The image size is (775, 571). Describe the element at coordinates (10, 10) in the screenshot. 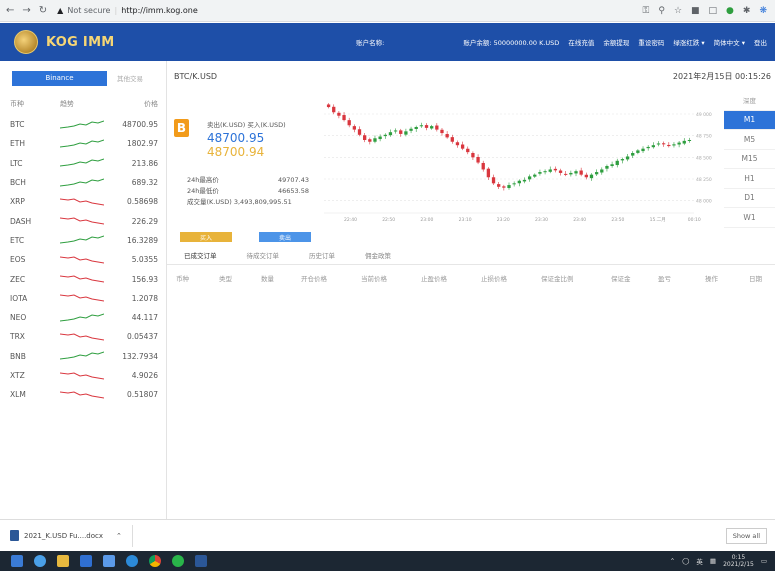

I see `back-icon: ←` at that location.